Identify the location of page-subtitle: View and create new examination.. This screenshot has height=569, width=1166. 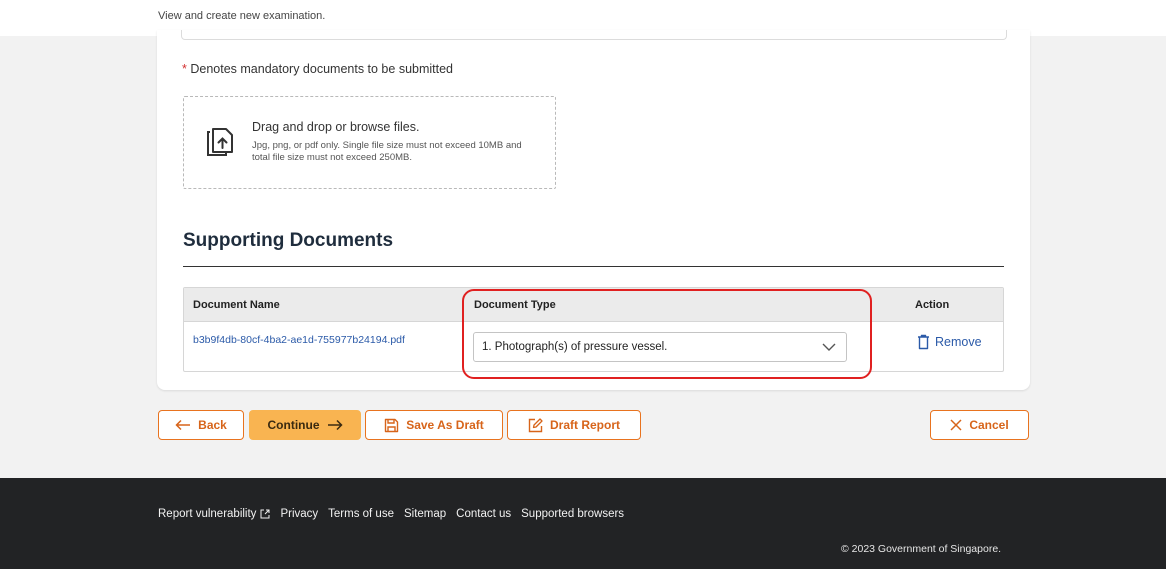
(242, 16).